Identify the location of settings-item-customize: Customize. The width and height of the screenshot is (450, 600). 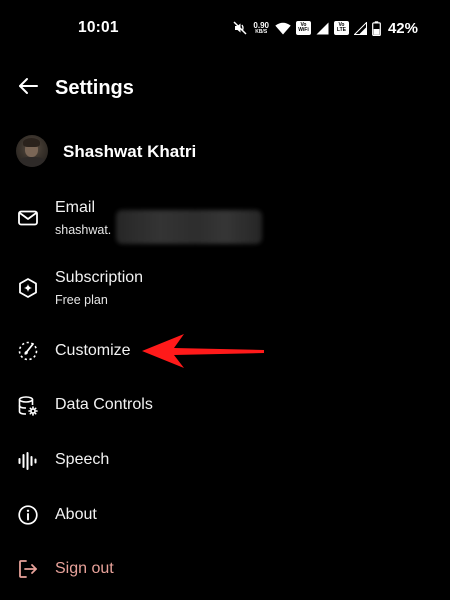
(225, 351).